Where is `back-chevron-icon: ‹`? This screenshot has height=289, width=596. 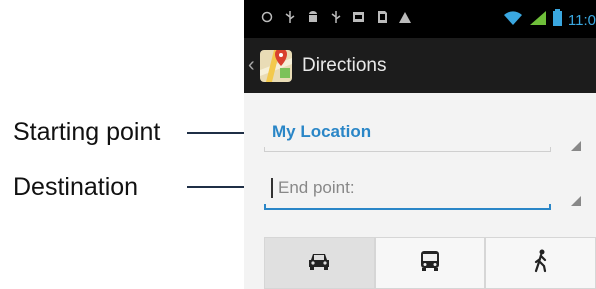 back-chevron-icon: ‹ is located at coordinates (251, 65).